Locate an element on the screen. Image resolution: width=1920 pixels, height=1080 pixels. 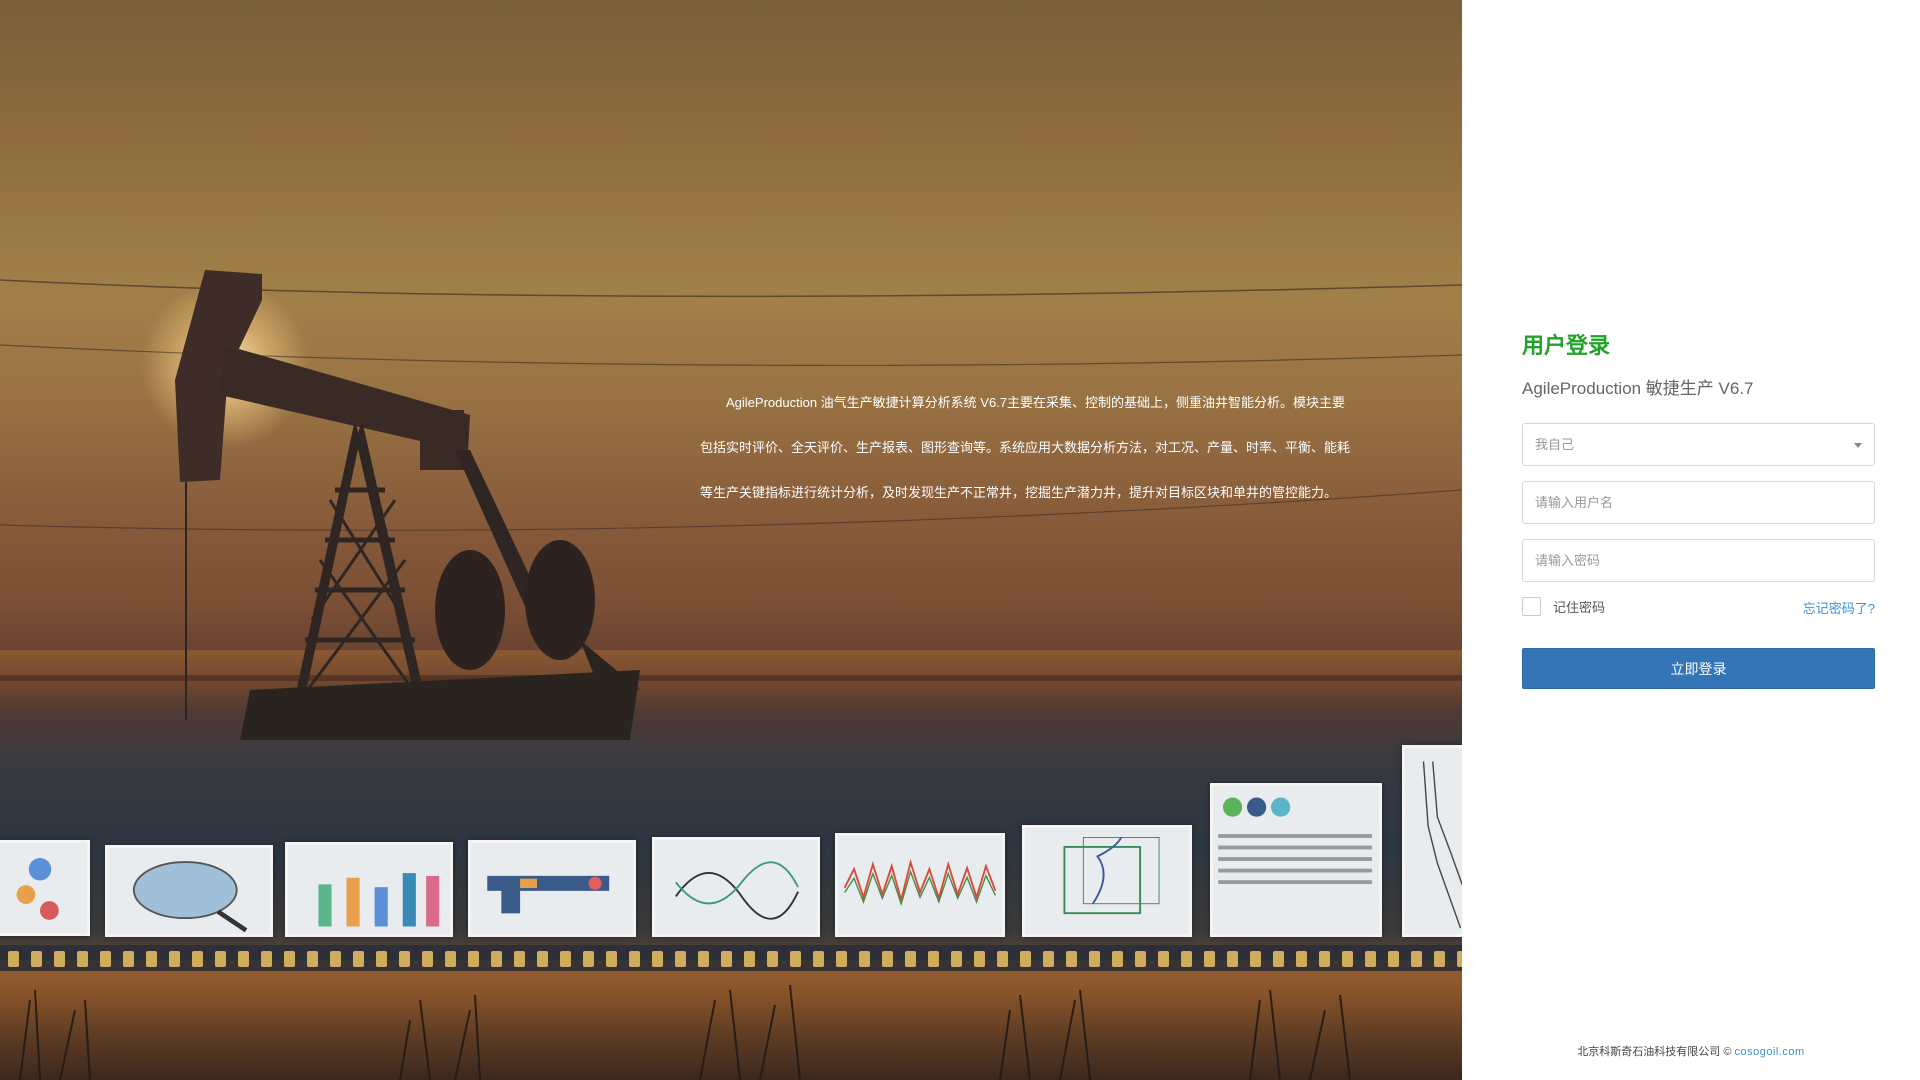
forgot-password-link: 忘记密码了? is located at coordinates (1839, 607).